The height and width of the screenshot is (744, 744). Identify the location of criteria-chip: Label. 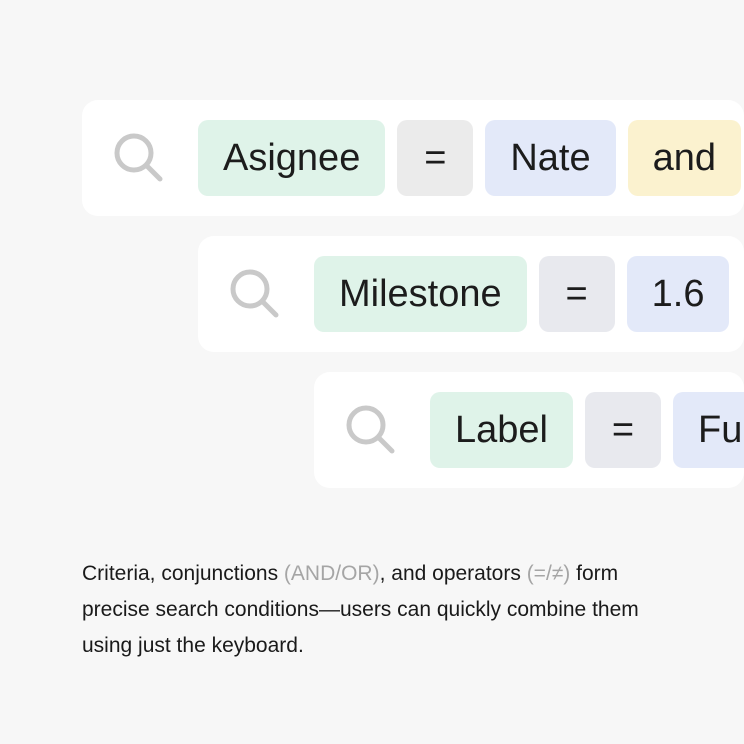
(501, 430).